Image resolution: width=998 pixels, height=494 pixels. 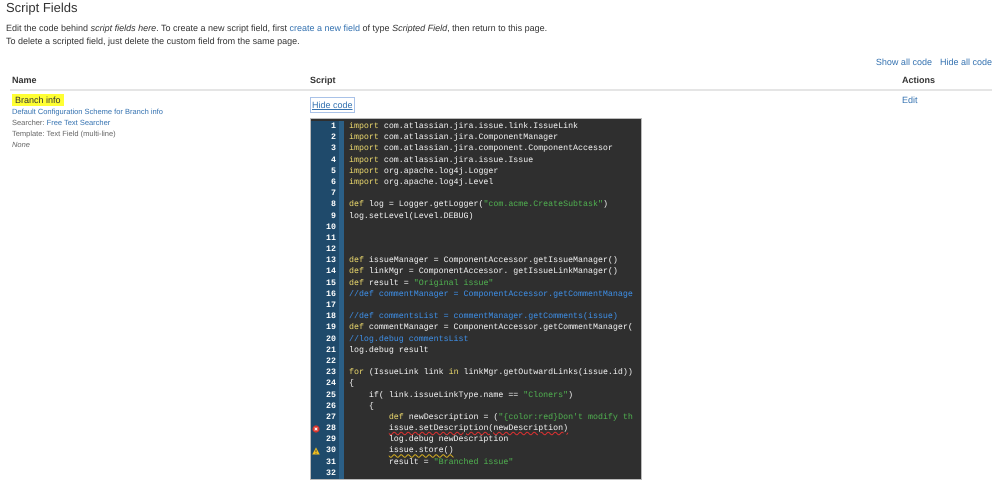 I want to click on intro-text: To delete a scripted field, just delete the custom field from the same page., so click(x=153, y=41).